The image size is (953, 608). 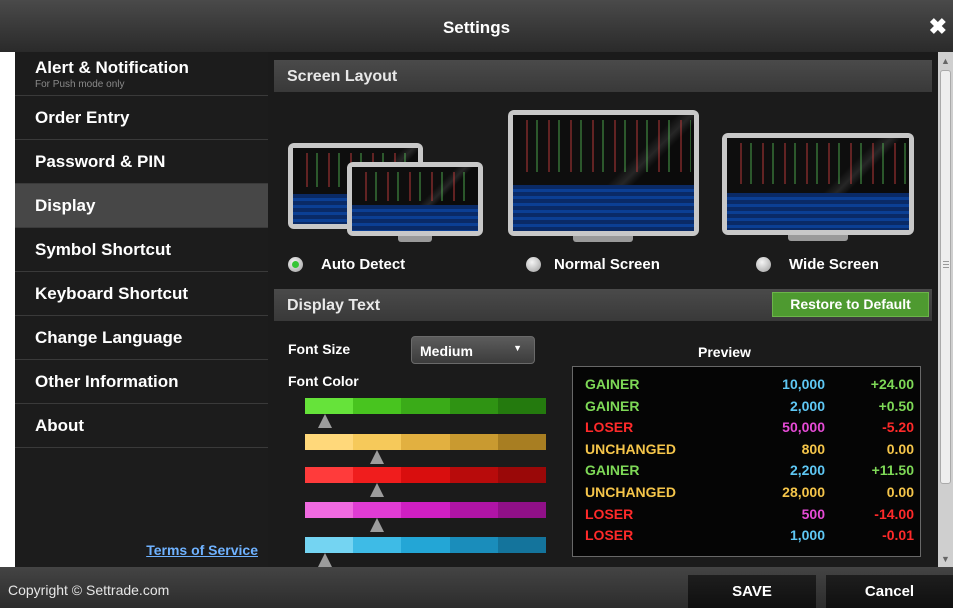 What do you see at coordinates (803, 384) in the screenshot?
I see `preview-volume: 10,000` at bounding box center [803, 384].